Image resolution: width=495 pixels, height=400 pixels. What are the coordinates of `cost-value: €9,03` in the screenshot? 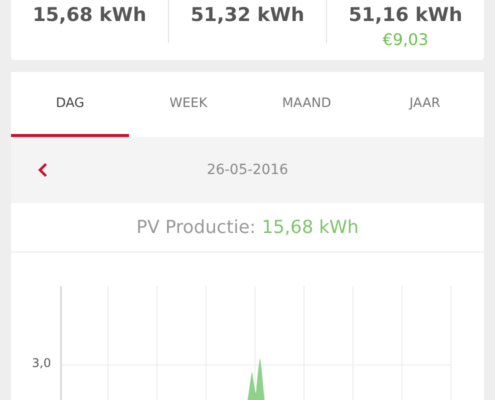 It's located at (405, 39).